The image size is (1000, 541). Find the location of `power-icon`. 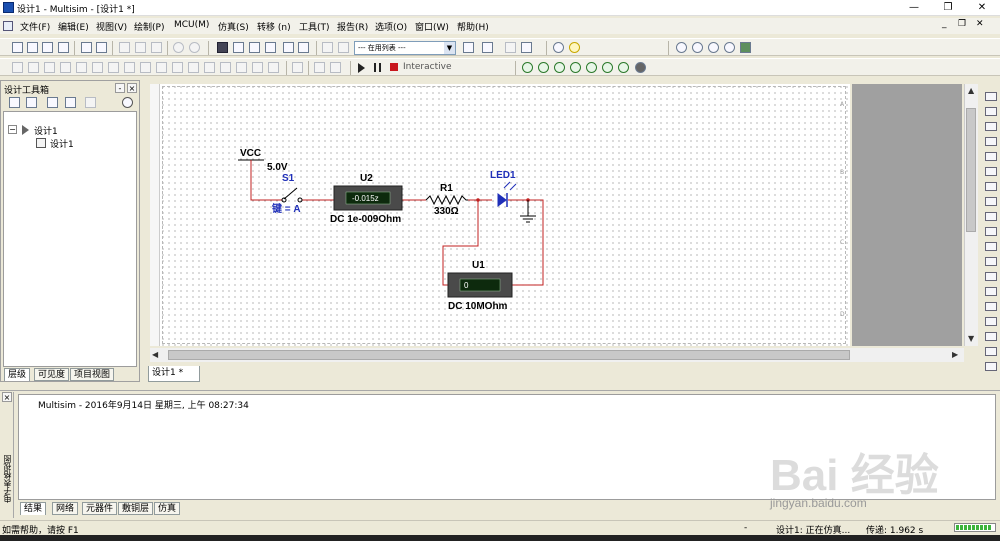

power-icon is located at coordinates (177, 67).